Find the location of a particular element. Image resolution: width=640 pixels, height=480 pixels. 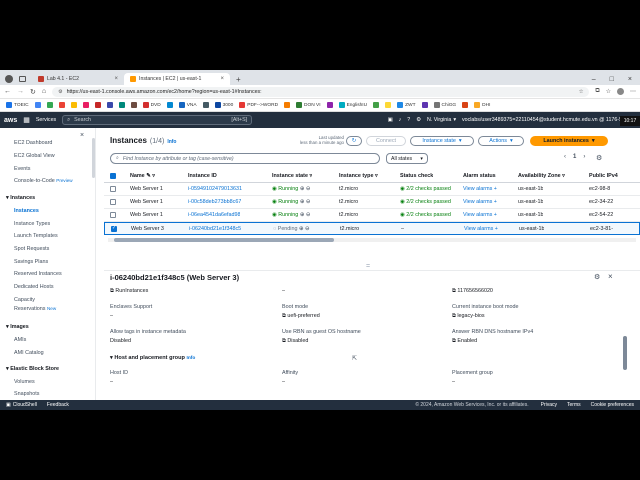

bookmark-item: VNA is located at coordinates (187, 105).